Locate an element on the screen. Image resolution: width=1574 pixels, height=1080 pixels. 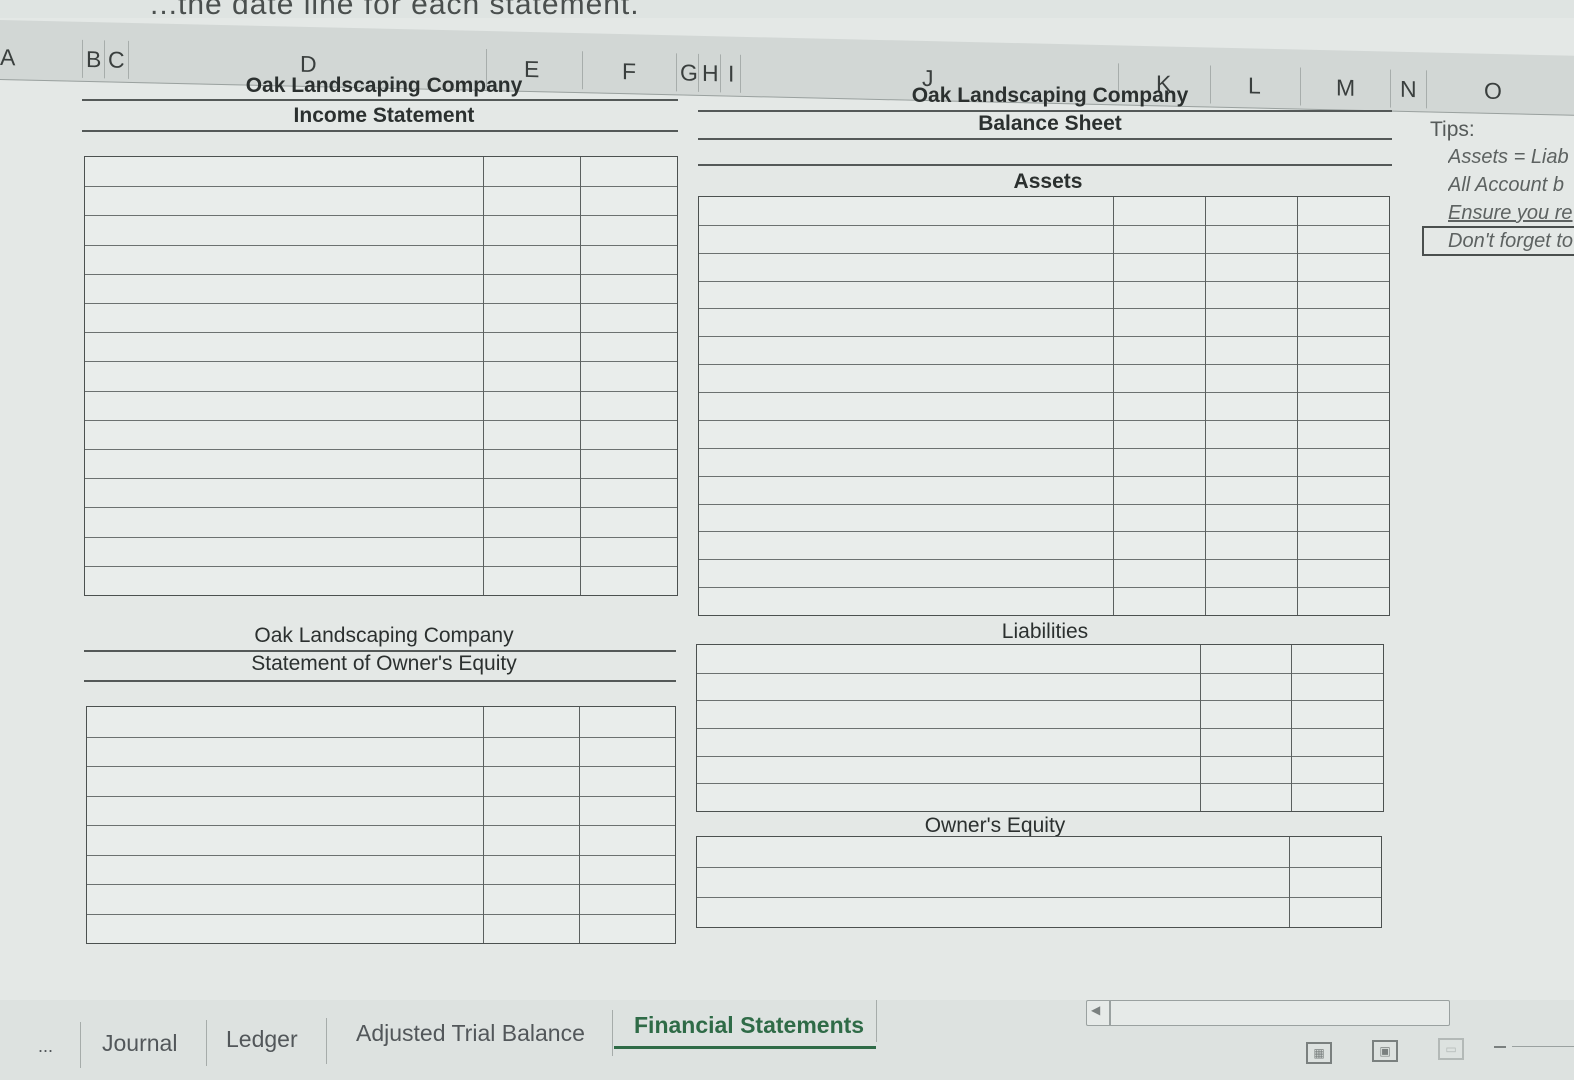
liabilities-grid is located at coordinates (1040, 728).